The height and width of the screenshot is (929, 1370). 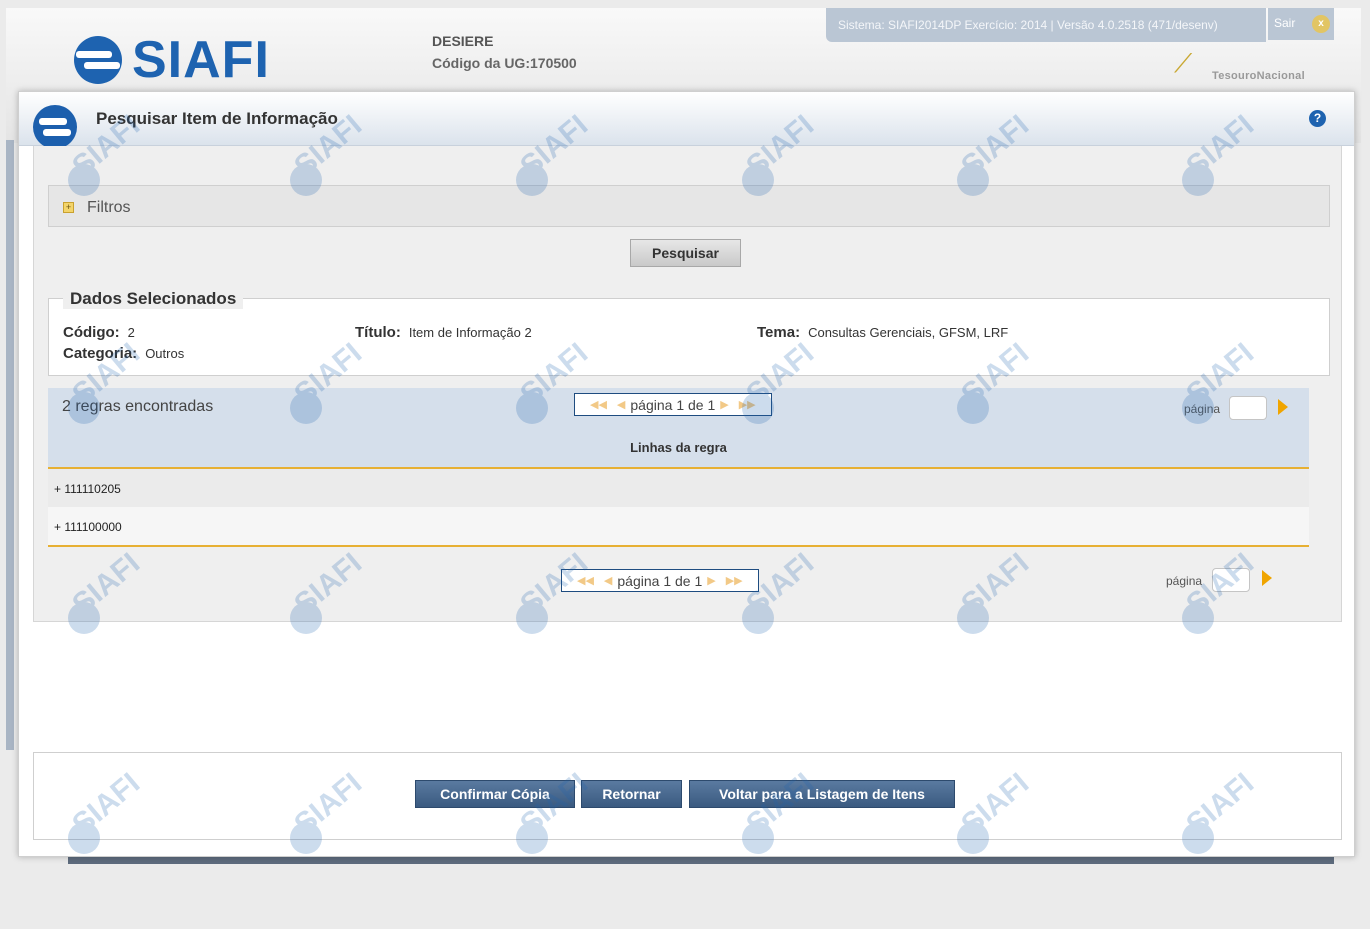 What do you see at coordinates (1301, 24) in the screenshot?
I see `sair-button: Sair x` at bounding box center [1301, 24].